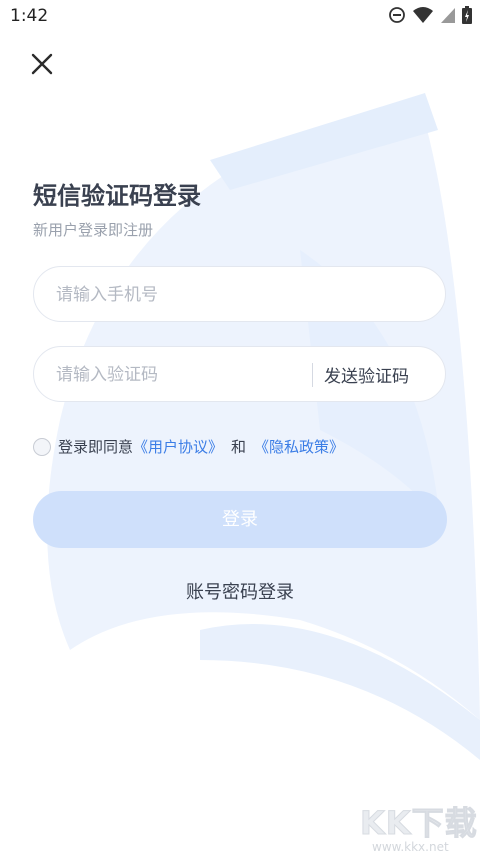 Image resolution: width=480 pixels, height=853 pixels. Describe the element at coordinates (397, 15) in the screenshot. I see `do-not-disturb-icon` at that location.